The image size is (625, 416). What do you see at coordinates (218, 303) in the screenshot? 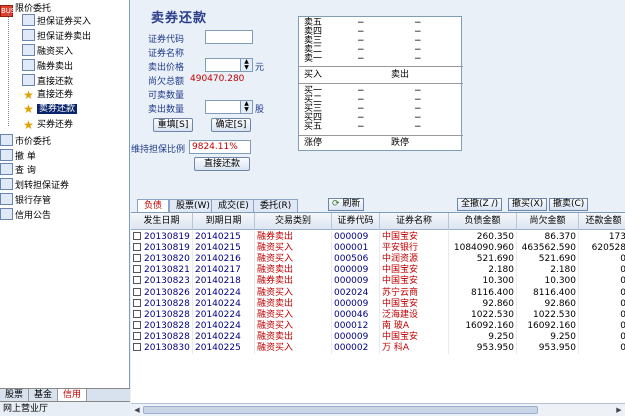
I see `cell-text: 20140224` at bounding box center [218, 303].